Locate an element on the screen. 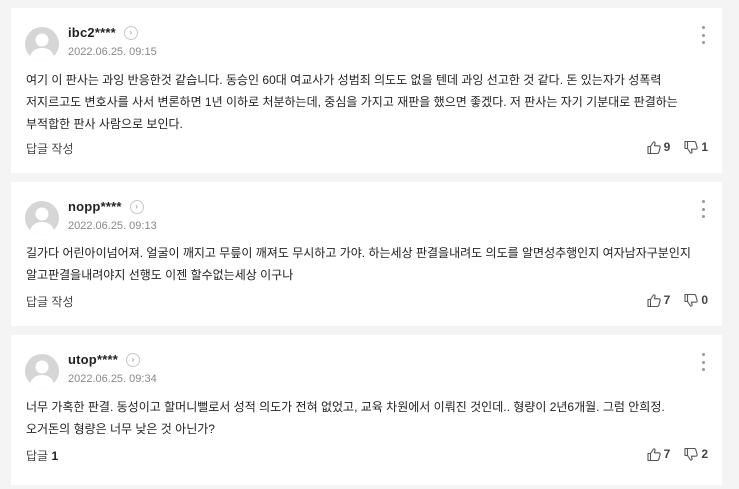  username: utop**** is located at coordinates (93, 359).